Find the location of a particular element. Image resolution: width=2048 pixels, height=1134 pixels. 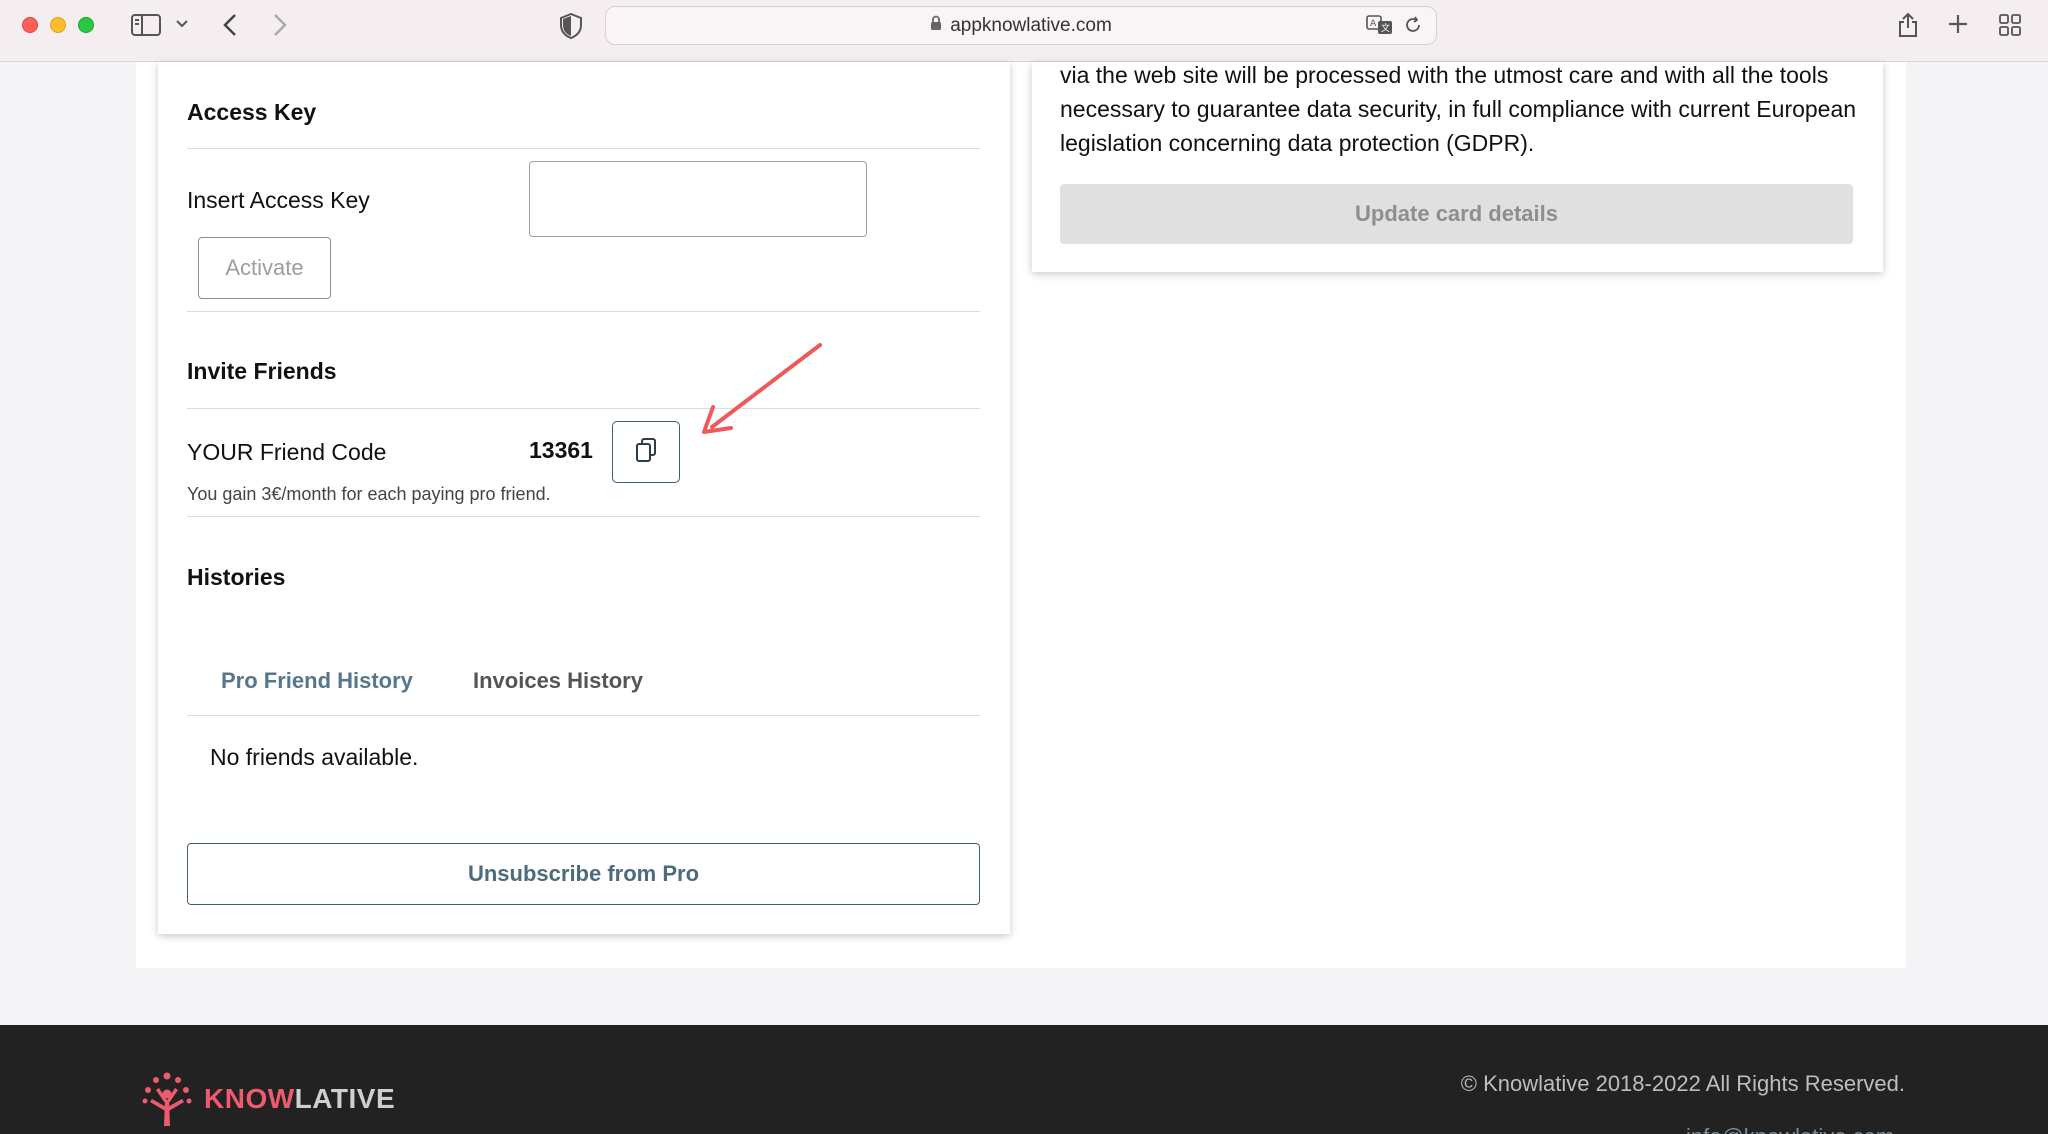

friend-code-value: 13361 is located at coordinates (561, 450).